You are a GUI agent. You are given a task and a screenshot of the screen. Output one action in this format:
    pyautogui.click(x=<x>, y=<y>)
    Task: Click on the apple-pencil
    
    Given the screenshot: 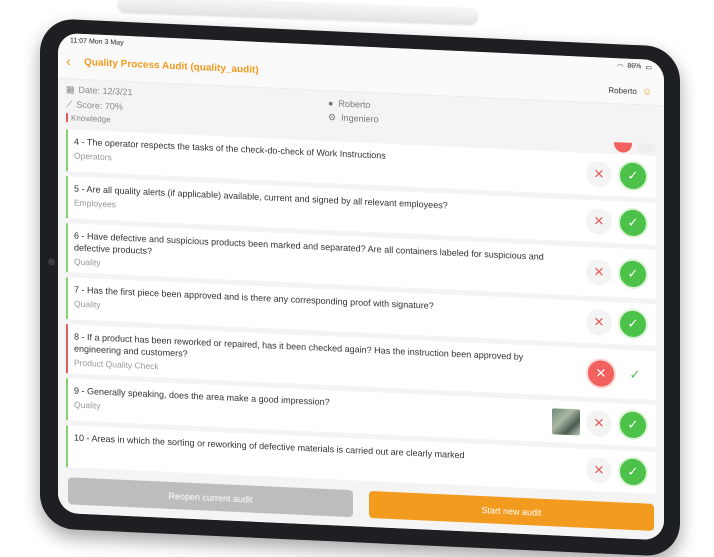 What is the action you would take?
    pyautogui.click(x=298, y=12)
    